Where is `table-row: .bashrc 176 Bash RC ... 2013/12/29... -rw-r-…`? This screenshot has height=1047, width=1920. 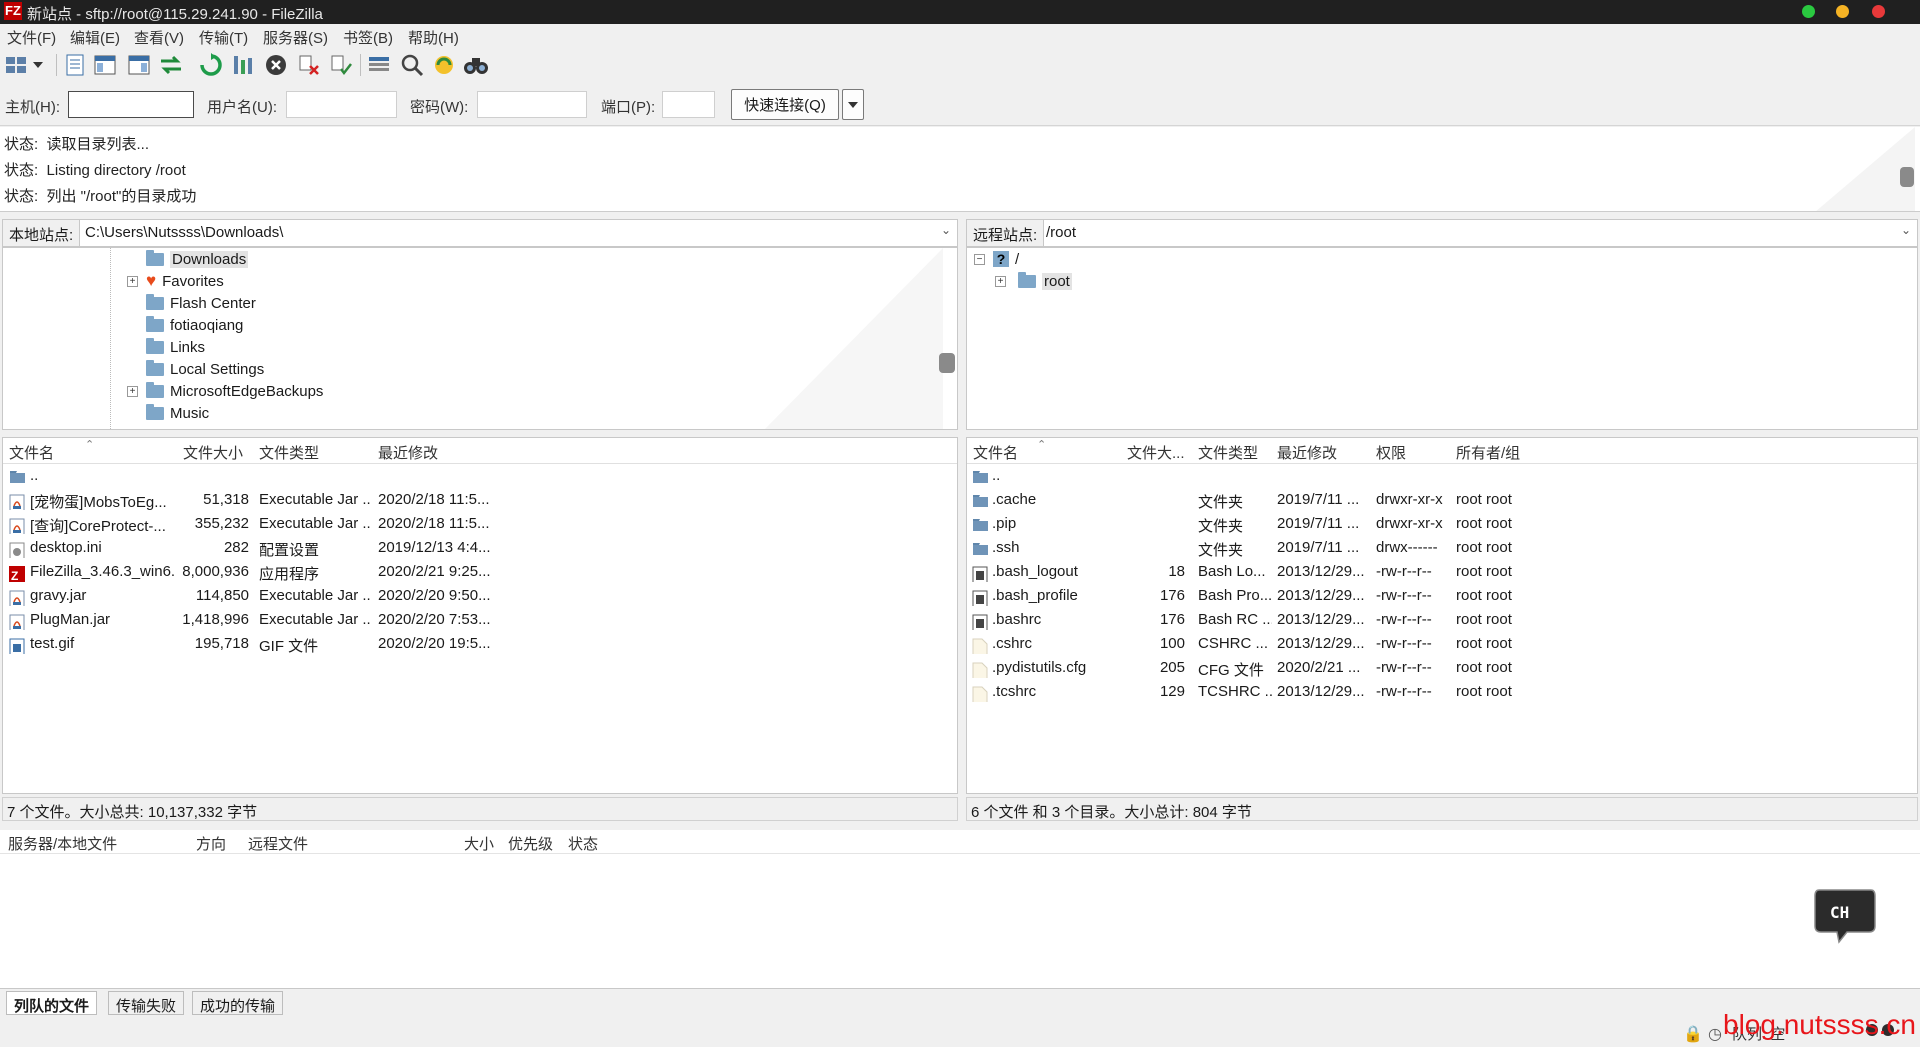 table-row: .bashrc 176 Bash RC ... 2013/12/29... -rw-r-… is located at coordinates (1442, 620).